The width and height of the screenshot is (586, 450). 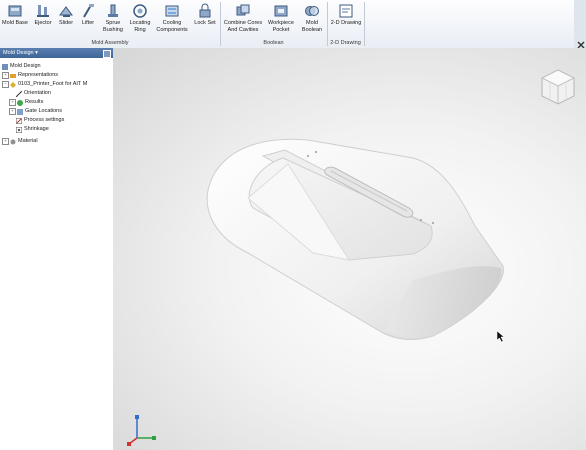 I want to click on ejector-button: Ejector, so click(x=43, y=14).